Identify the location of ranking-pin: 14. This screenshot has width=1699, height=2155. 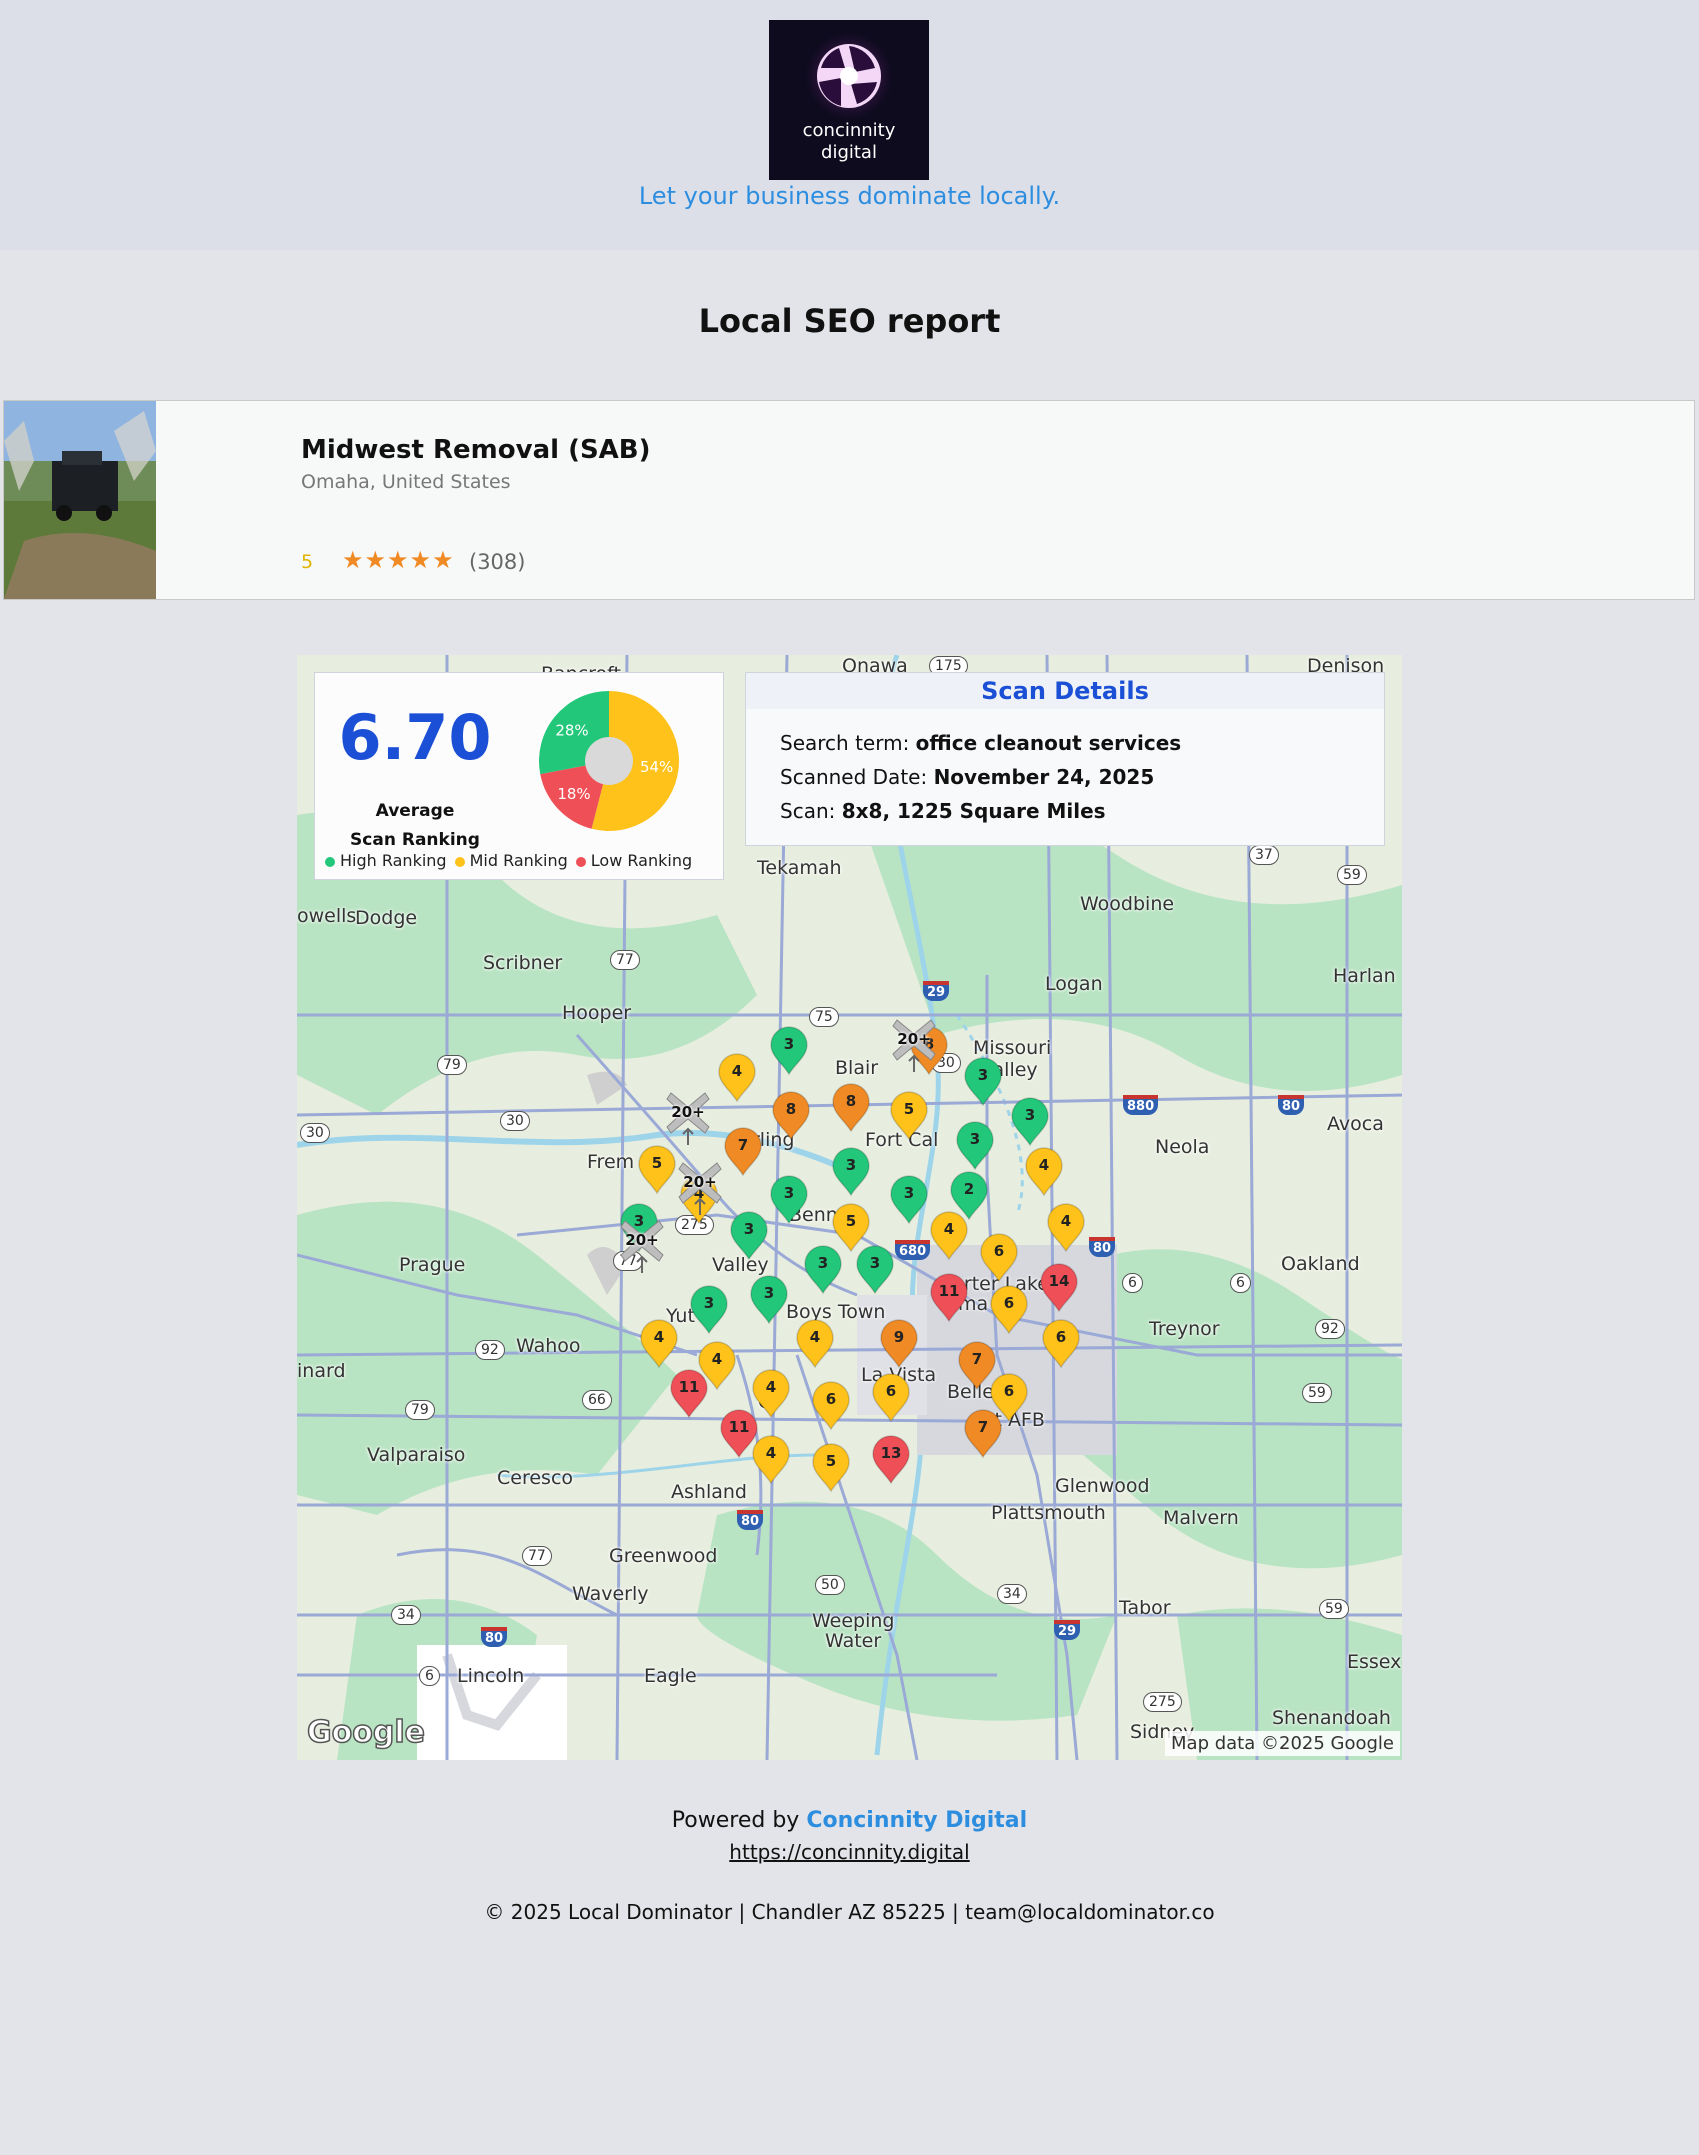
(1059, 1288).